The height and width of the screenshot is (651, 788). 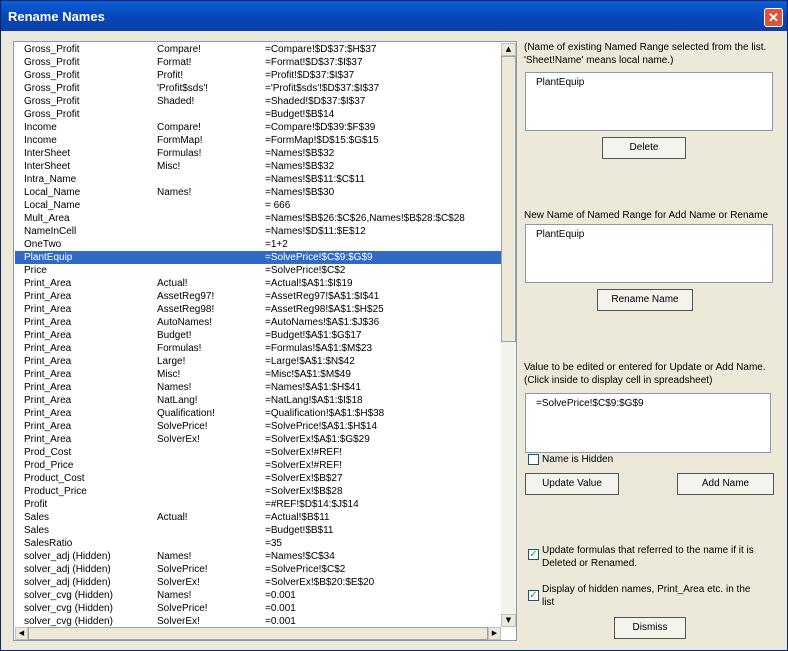 What do you see at coordinates (258, 491) in the screenshot?
I see `list-item: Product_Price =SolverEx!$B$28` at bounding box center [258, 491].